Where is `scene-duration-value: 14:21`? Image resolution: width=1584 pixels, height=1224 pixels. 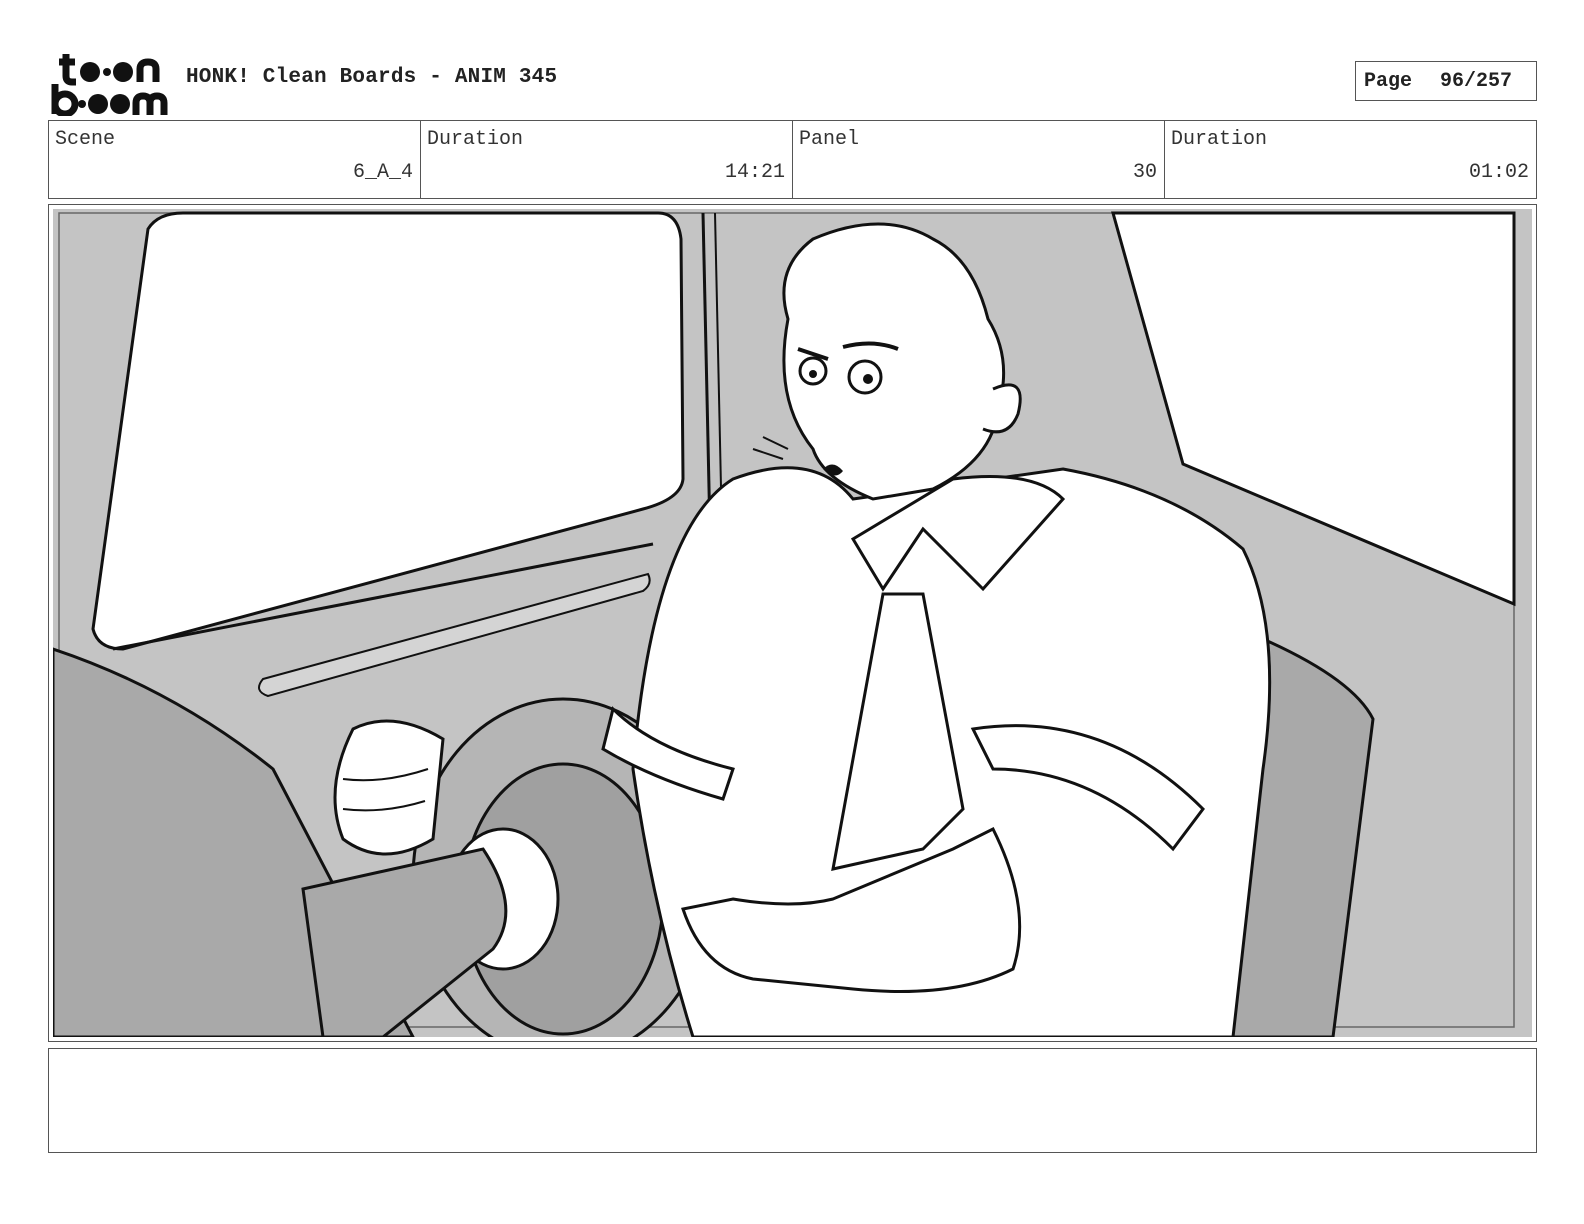
scene-duration-value: 14:21 is located at coordinates (754, 172).